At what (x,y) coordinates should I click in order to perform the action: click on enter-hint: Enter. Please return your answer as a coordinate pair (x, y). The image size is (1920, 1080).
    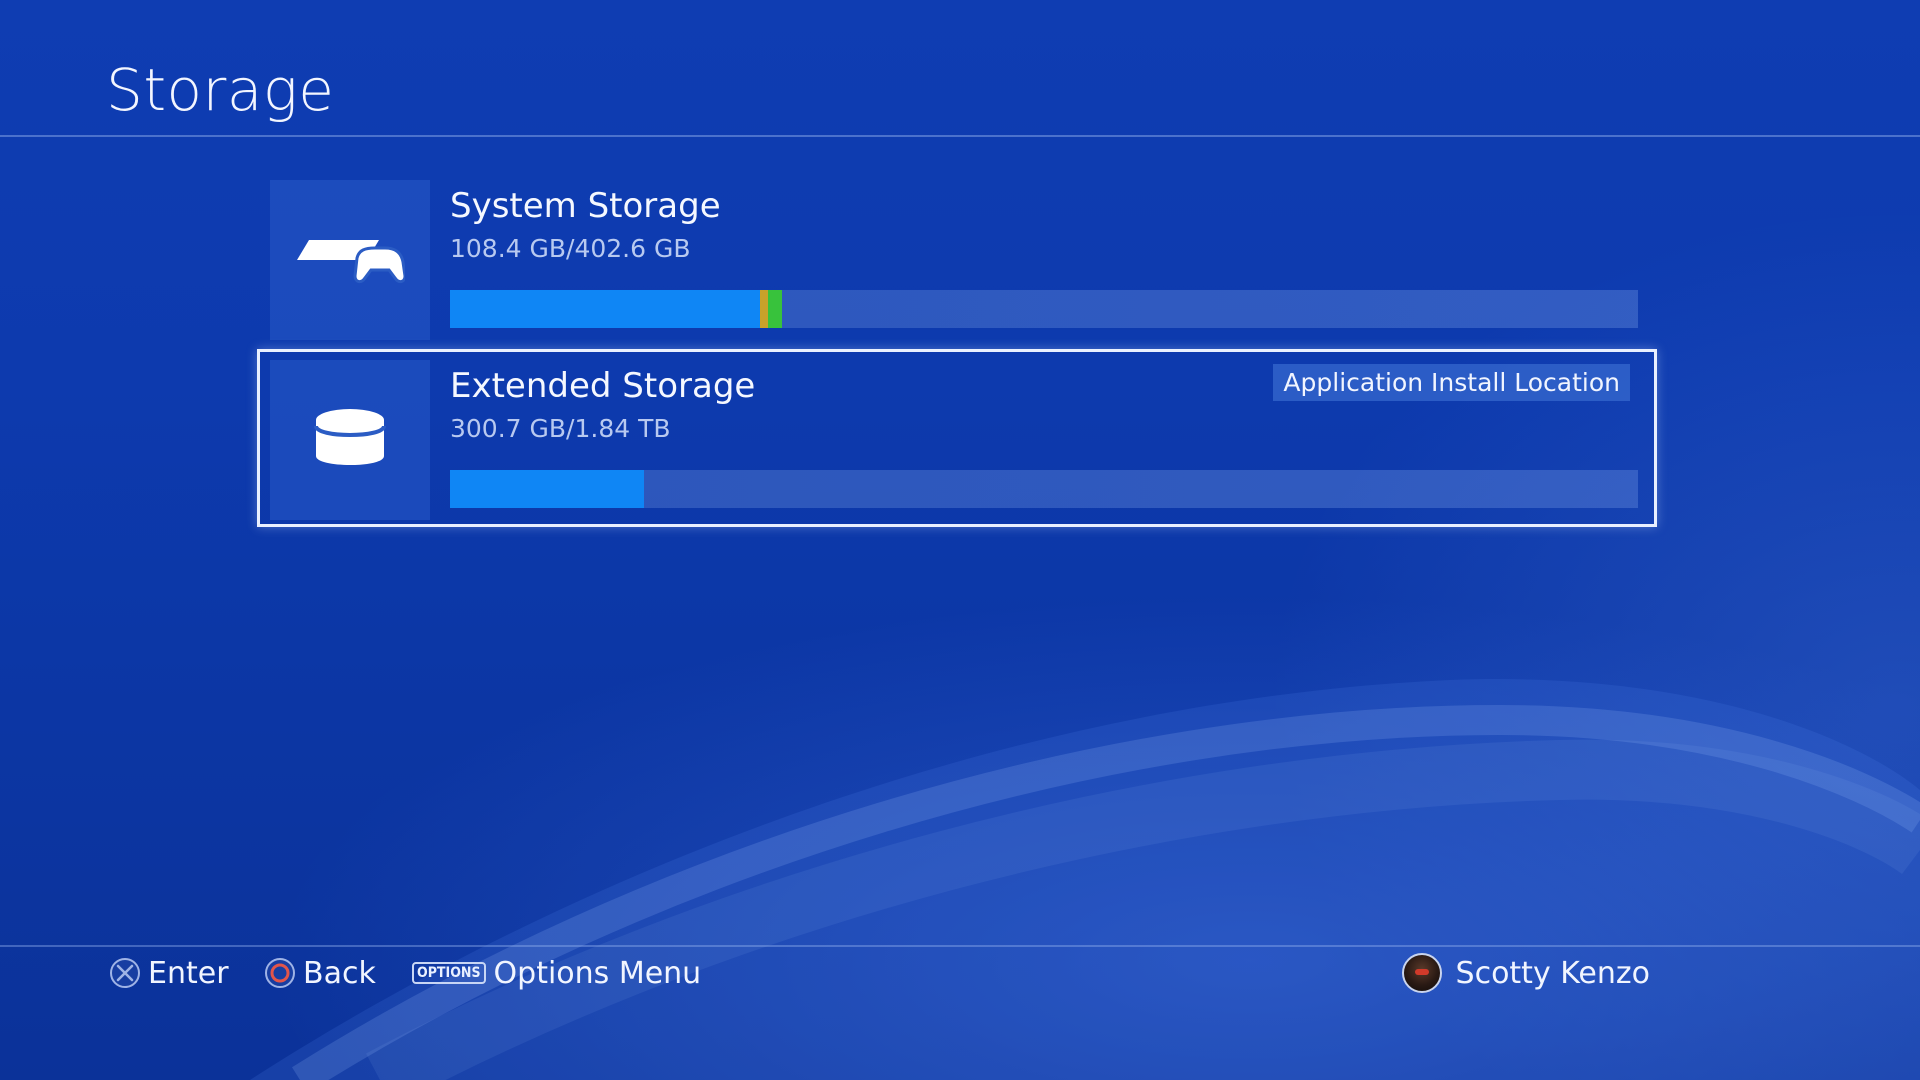
    Looking at the image, I should click on (169, 973).